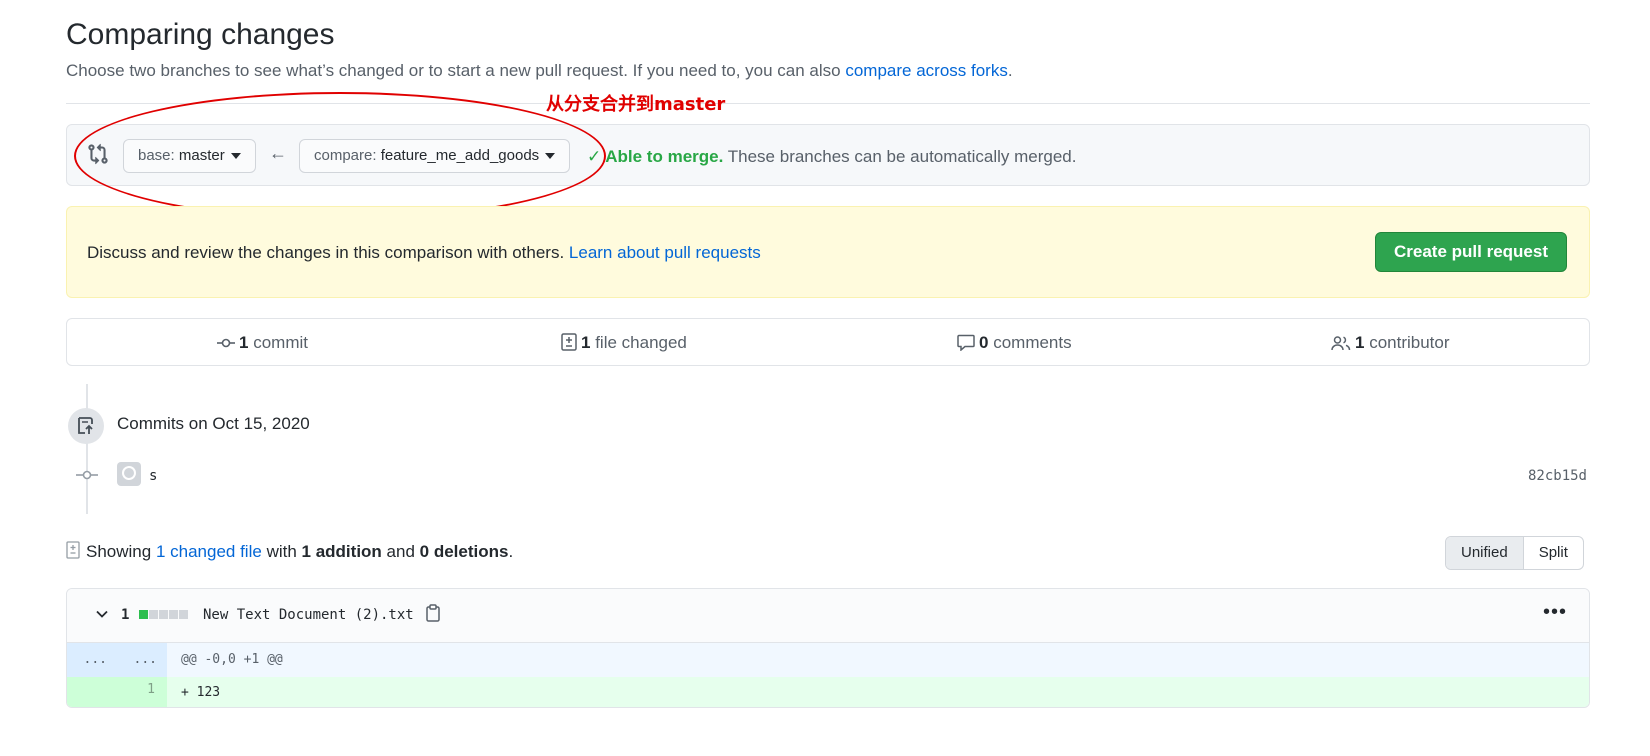 This screenshot has width=1650, height=756. I want to click on compare-branch-name: feature_me_add_goods, so click(460, 155).